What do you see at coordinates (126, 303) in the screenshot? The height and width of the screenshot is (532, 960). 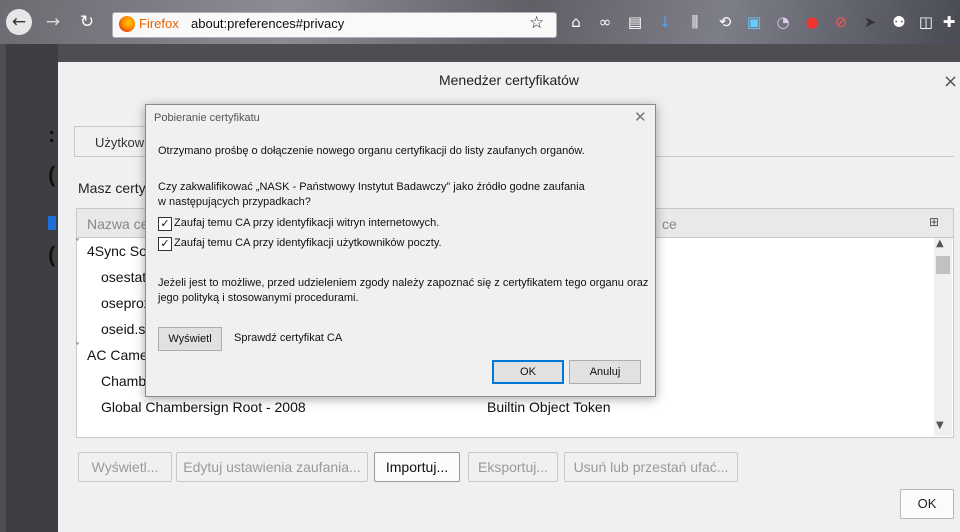 I see `row-name: oseprox` at bounding box center [126, 303].